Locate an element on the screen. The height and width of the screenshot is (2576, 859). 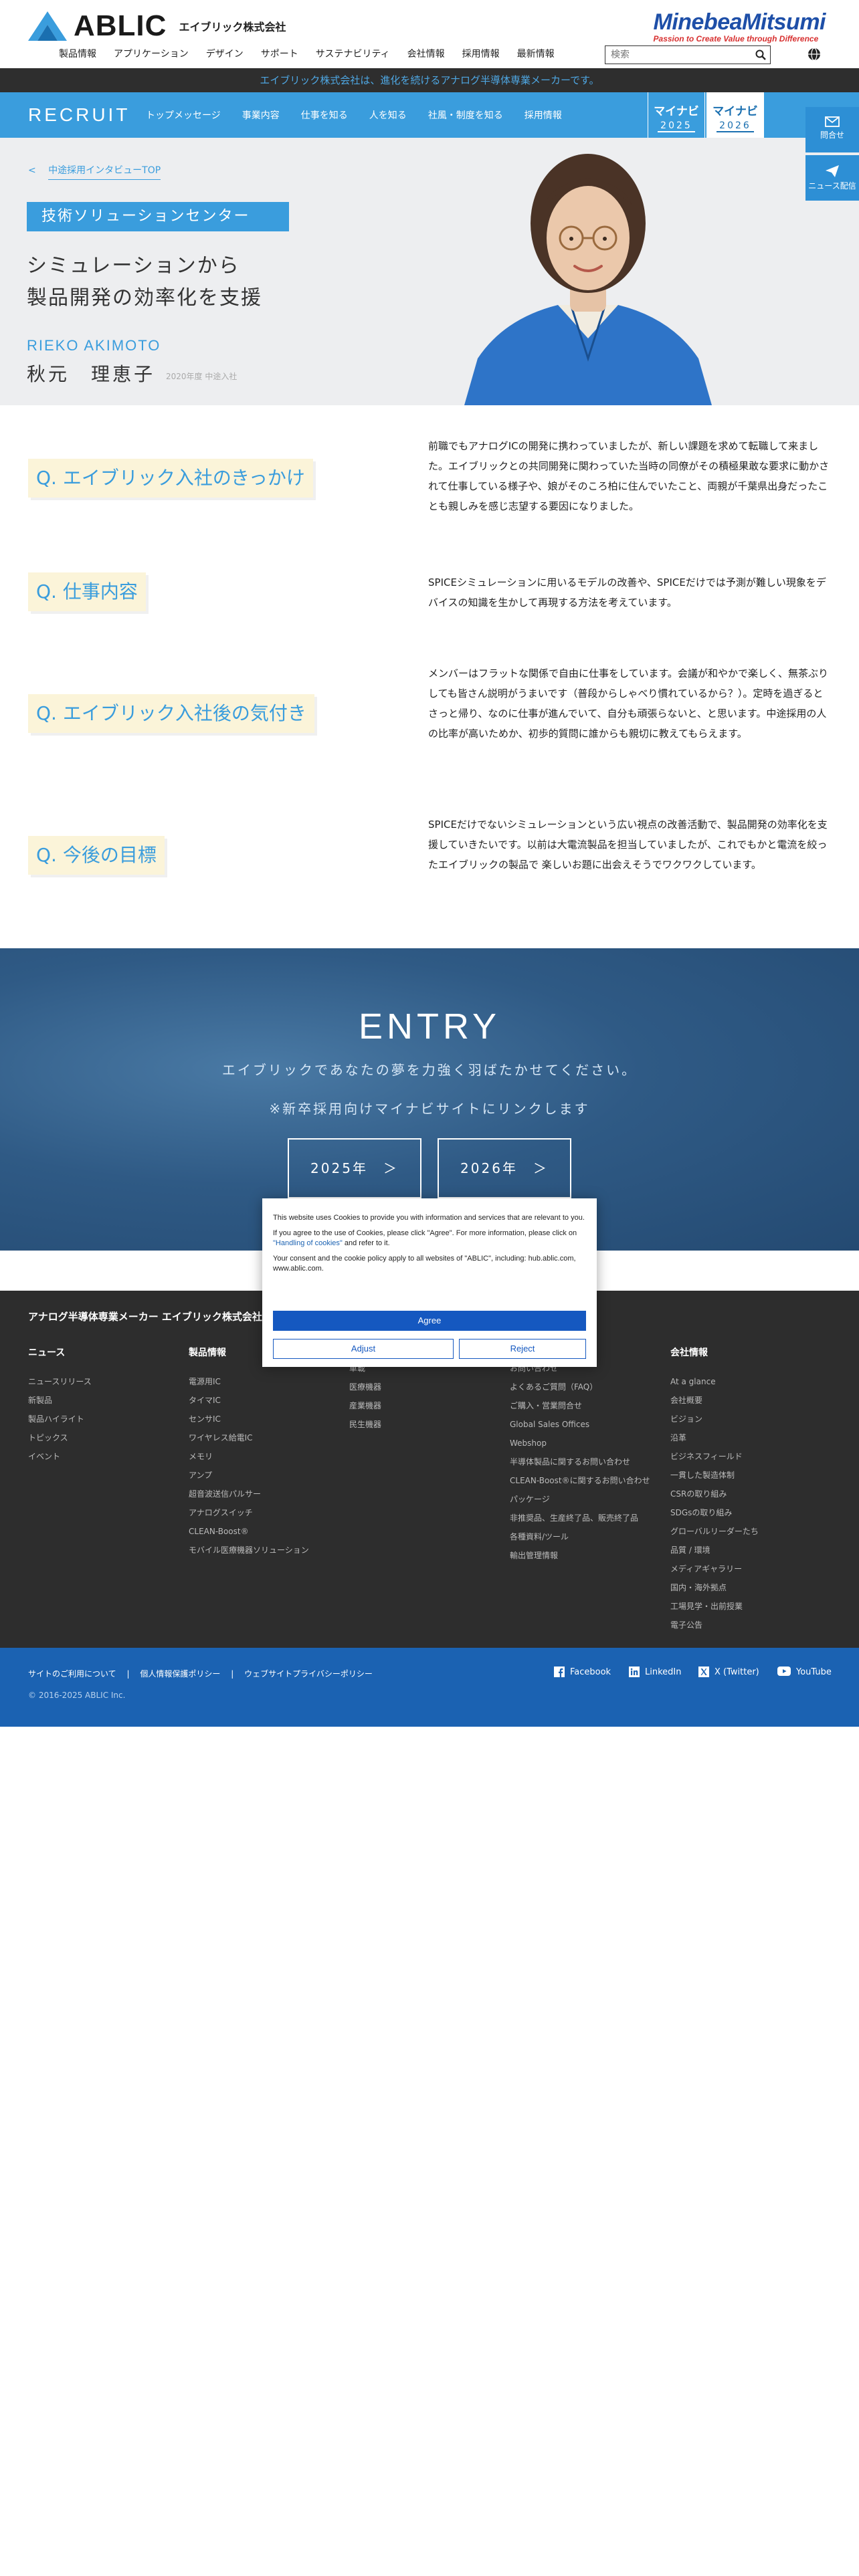
footer-link: メモリ is located at coordinates (249, 1456).